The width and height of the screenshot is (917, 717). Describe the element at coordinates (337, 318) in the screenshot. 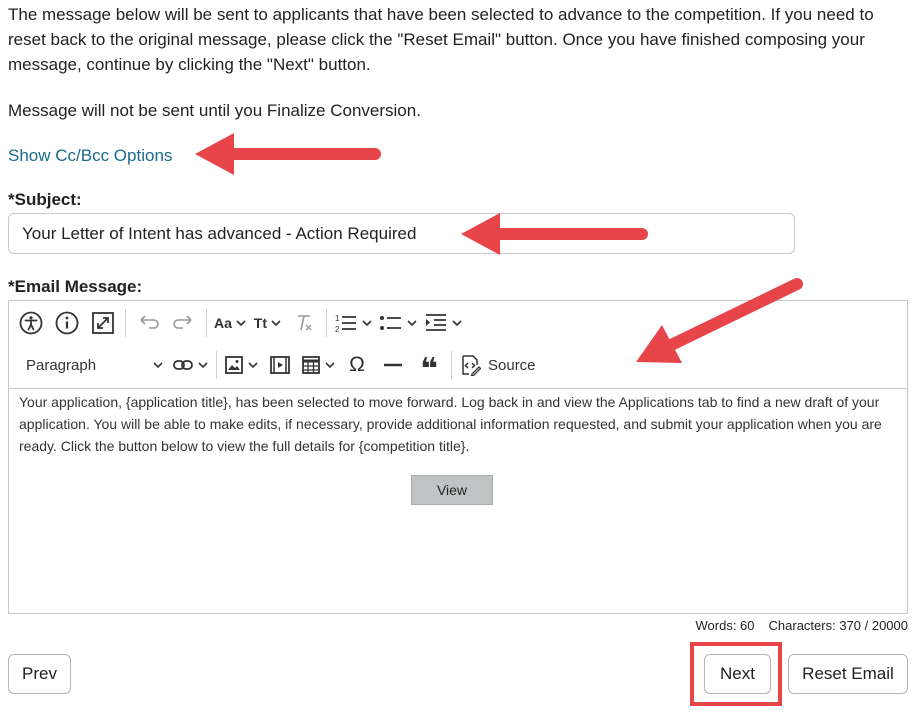

I see `svg-text: 1` at that location.